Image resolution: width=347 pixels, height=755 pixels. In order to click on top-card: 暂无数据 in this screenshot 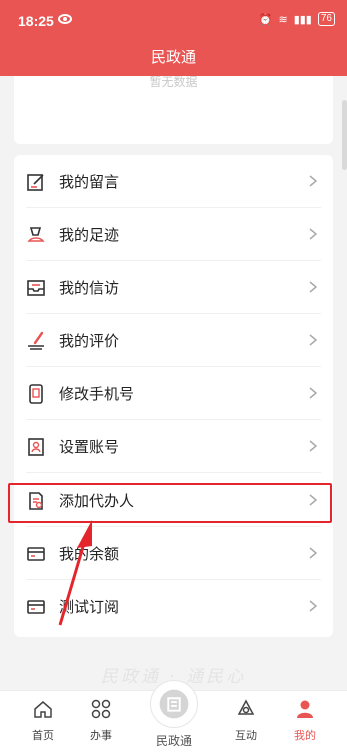, I will do `click(173, 110)`.